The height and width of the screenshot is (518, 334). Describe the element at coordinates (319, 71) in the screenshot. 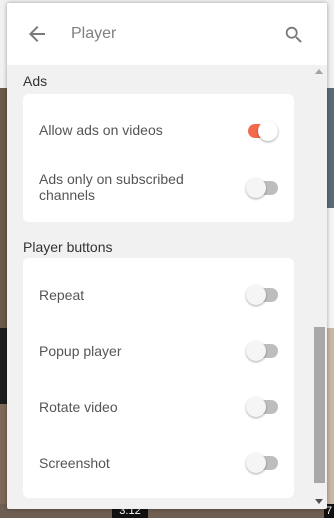

I see `scroll-up-arrow-icon` at that location.